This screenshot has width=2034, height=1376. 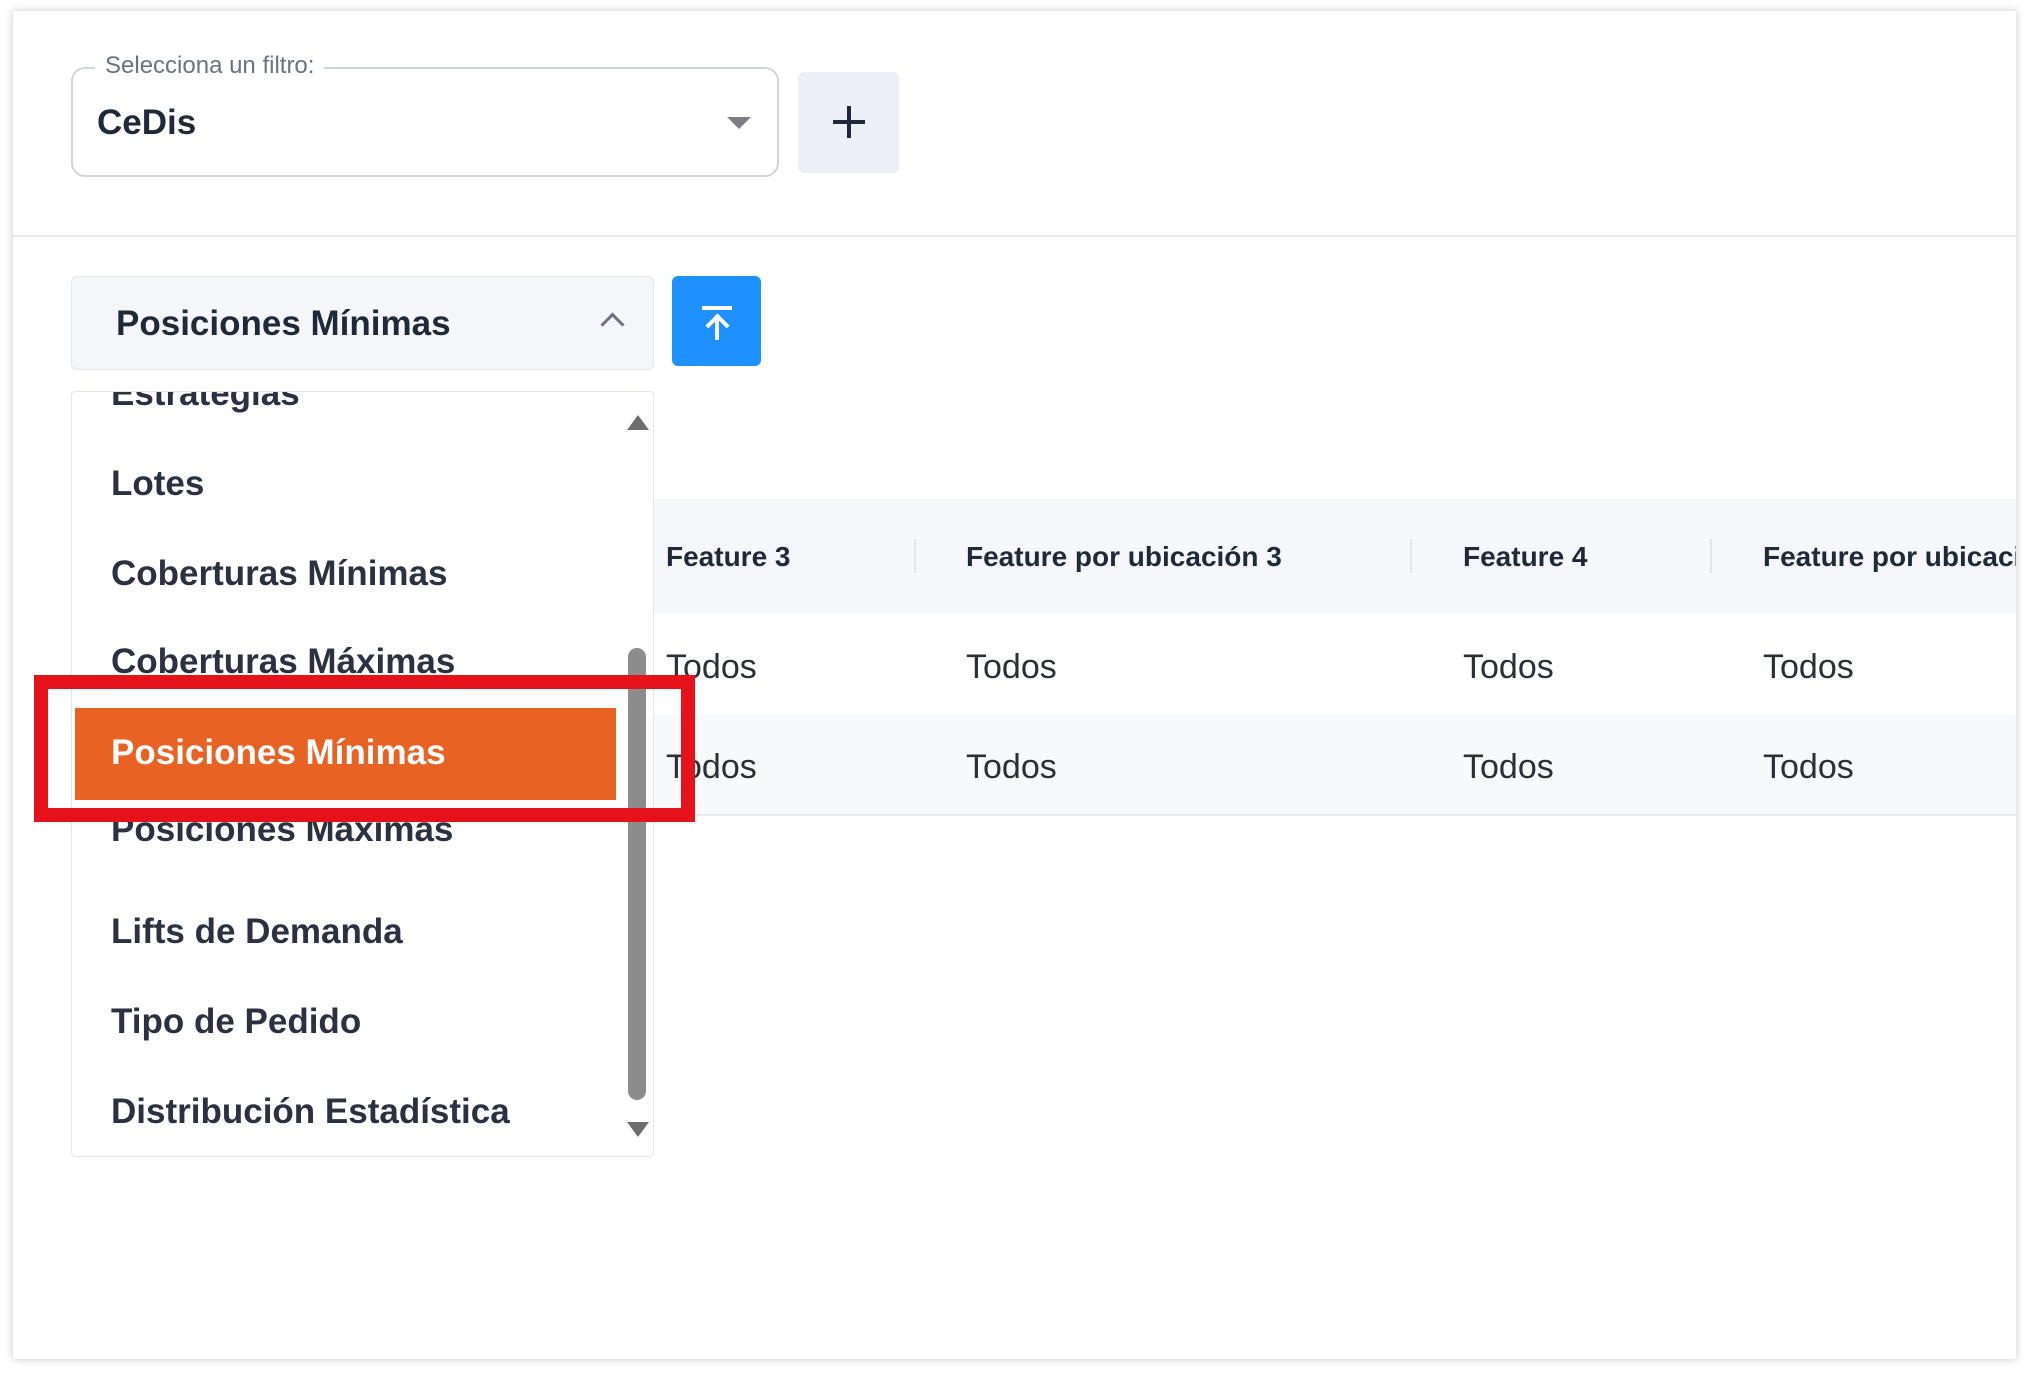 I want to click on section-divider, so click(x=1014, y=236).